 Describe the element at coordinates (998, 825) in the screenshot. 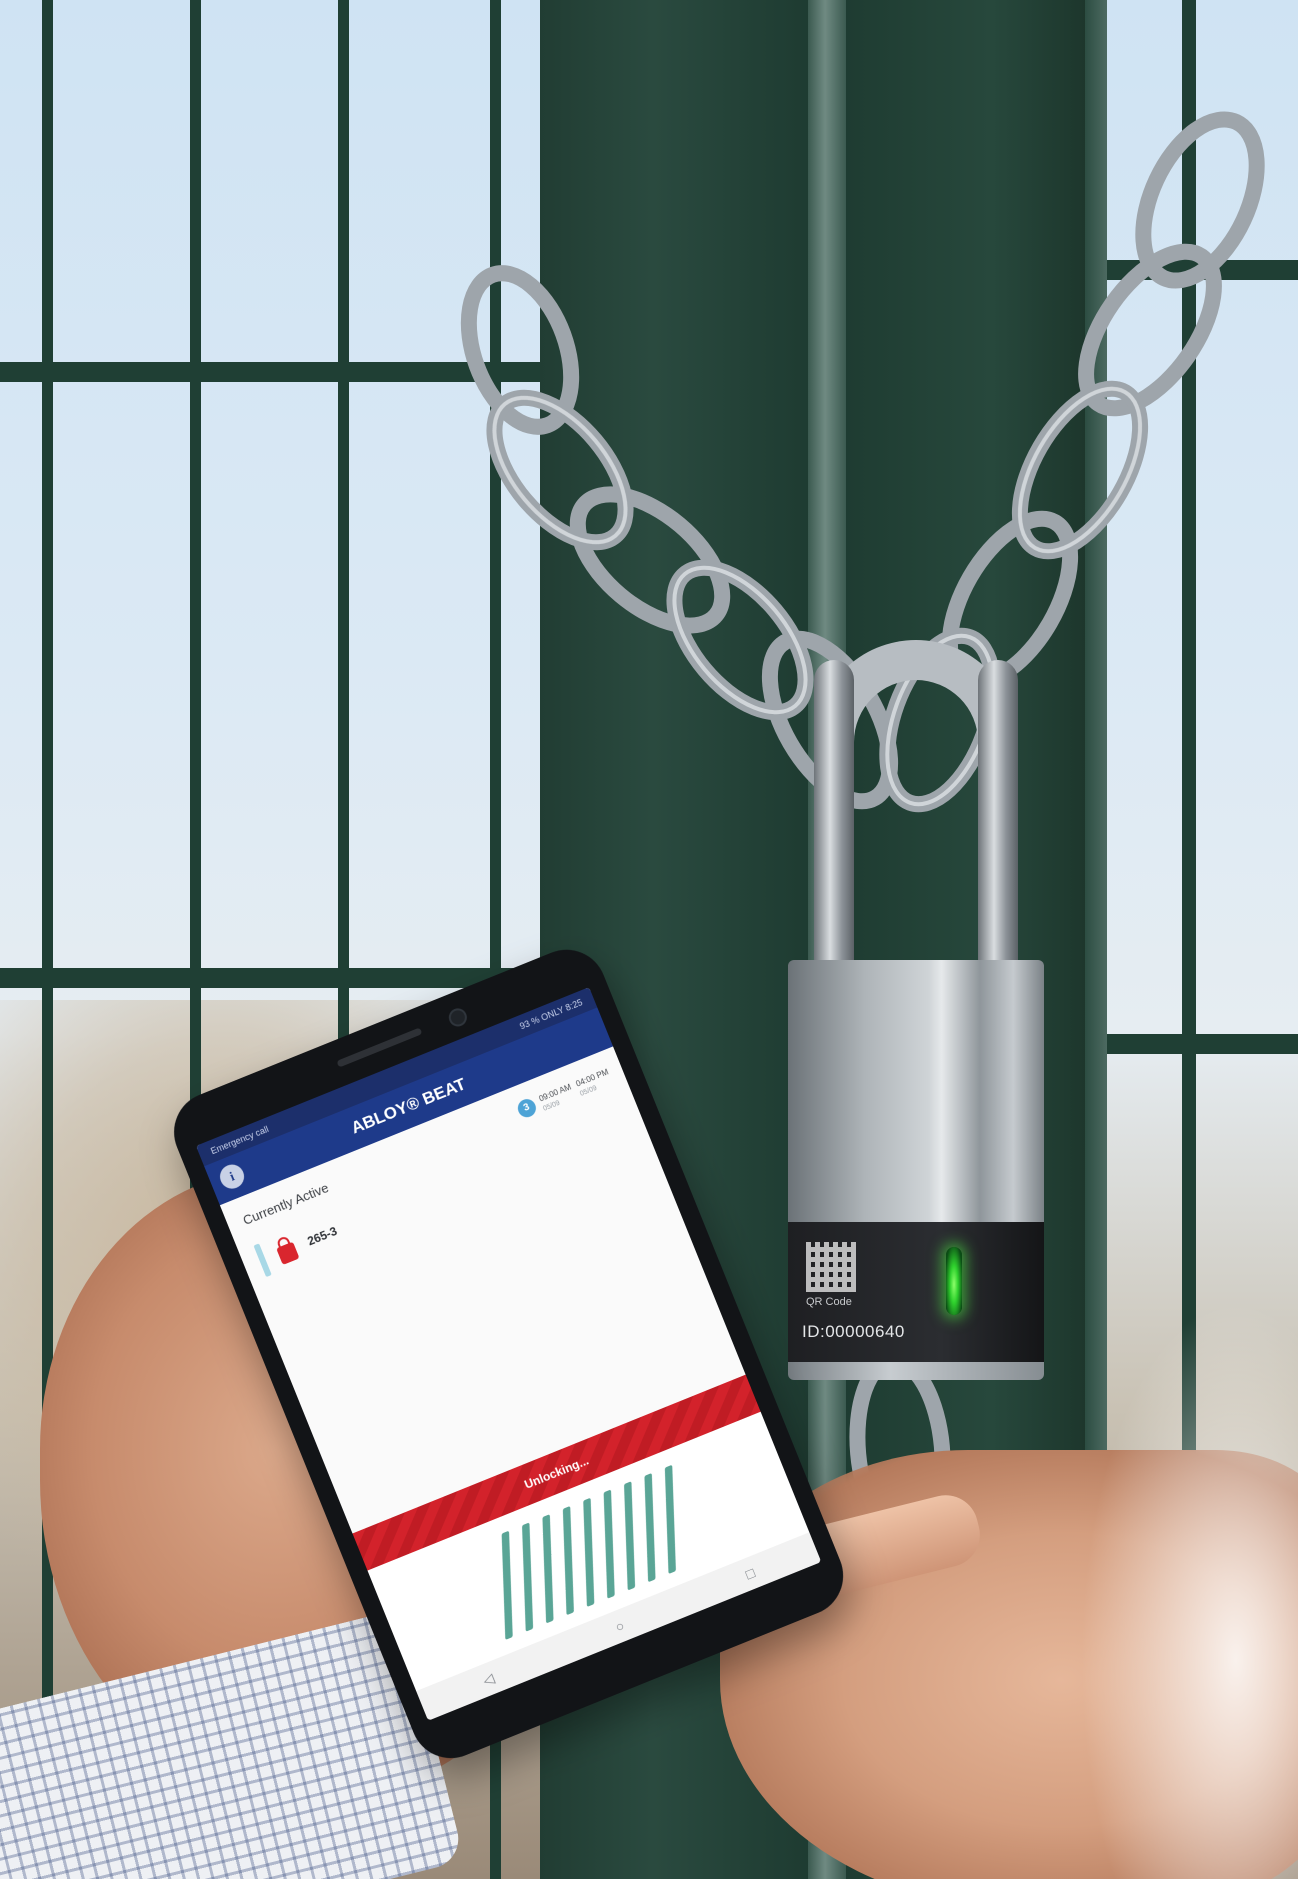

I see `padlock-shackle-right` at that location.